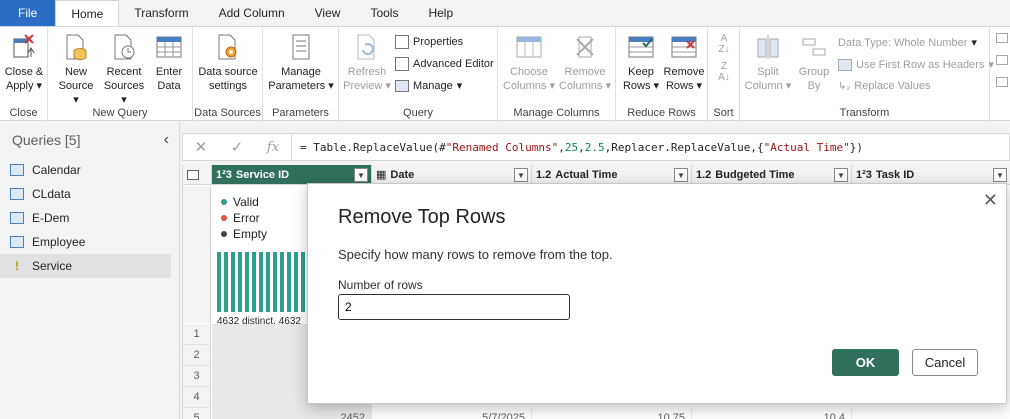 The height and width of the screenshot is (419, 1010). I want to click on ok-button: OK, so click(865, 362).